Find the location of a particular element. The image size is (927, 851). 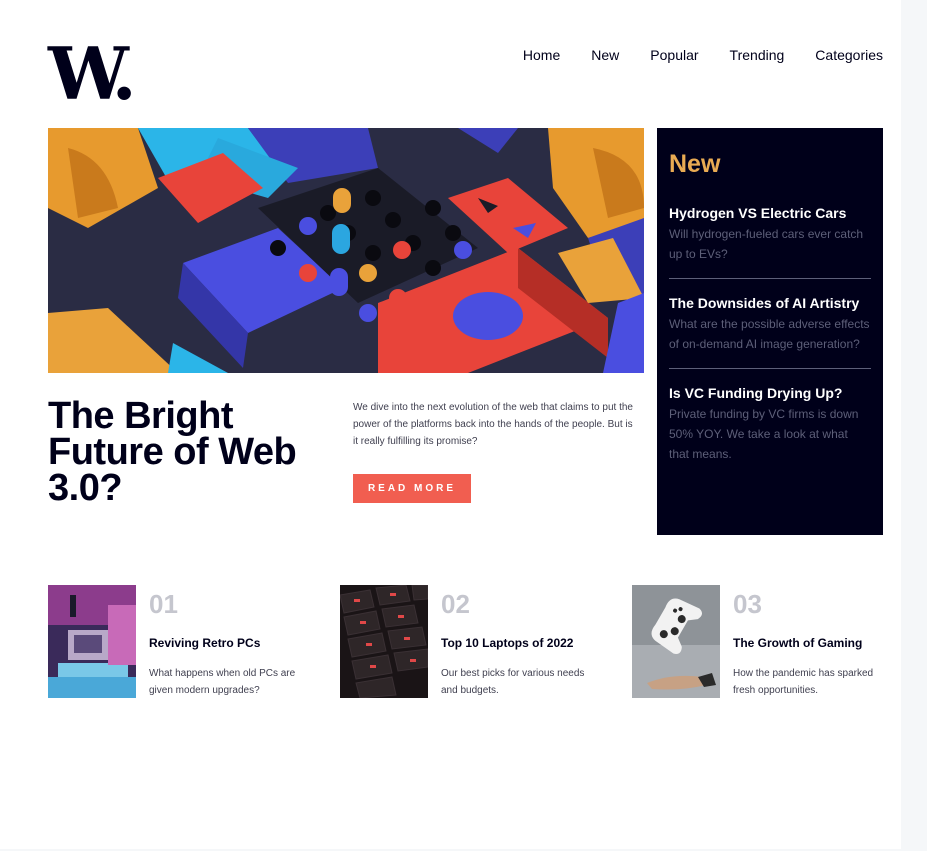

new-article-title: Hydrogen VS Electric Cars is located at coordinates (770, 213).